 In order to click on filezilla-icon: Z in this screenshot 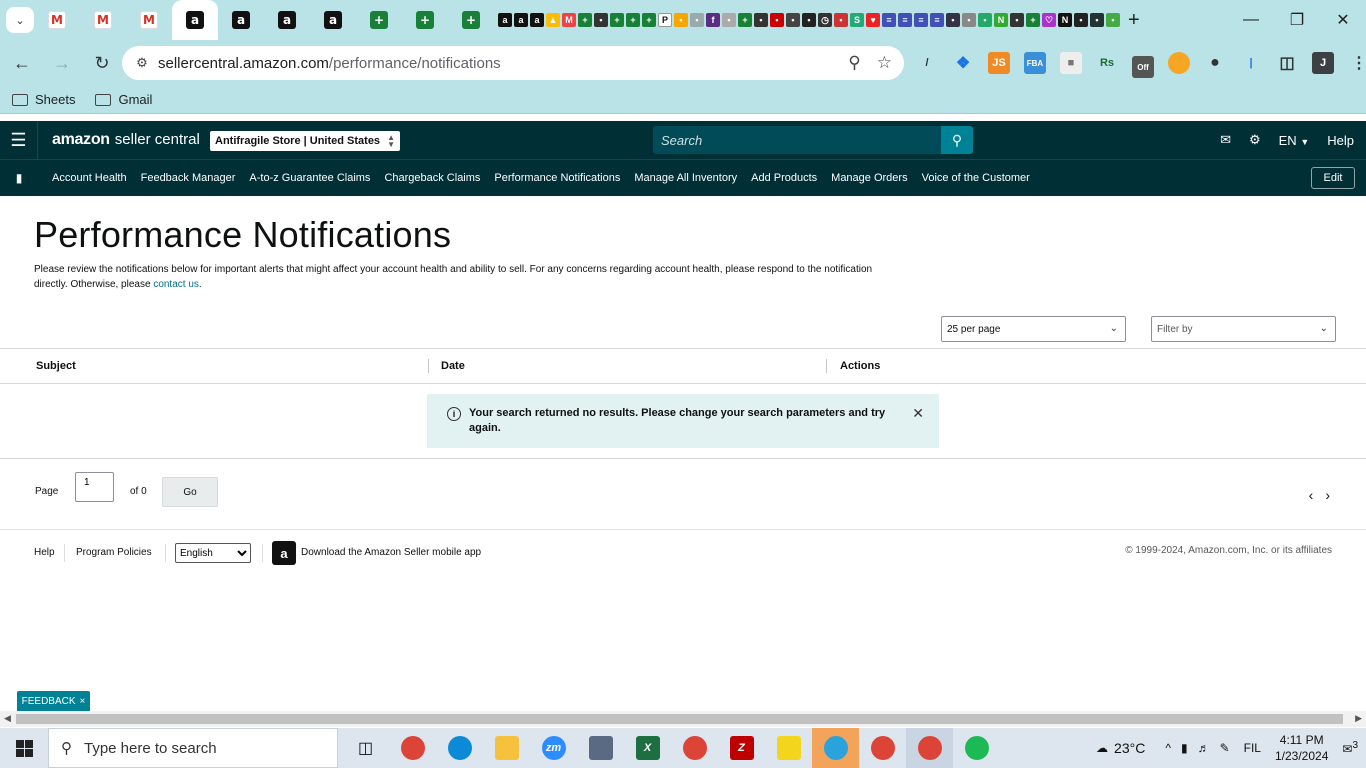, I will do `click(741, 748)`.